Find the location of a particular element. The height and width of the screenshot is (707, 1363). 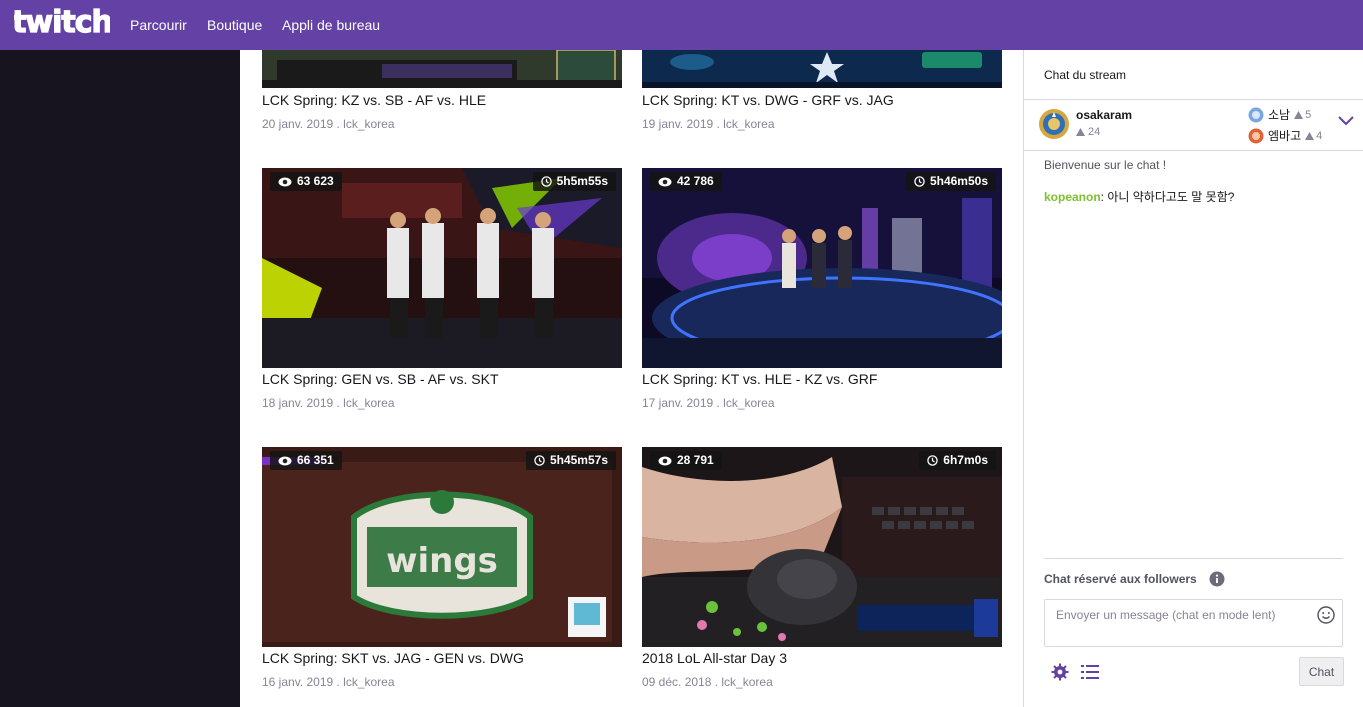

video-meta: 19 janv. 2019 . lck_korea is located at coordinates (708, 124).